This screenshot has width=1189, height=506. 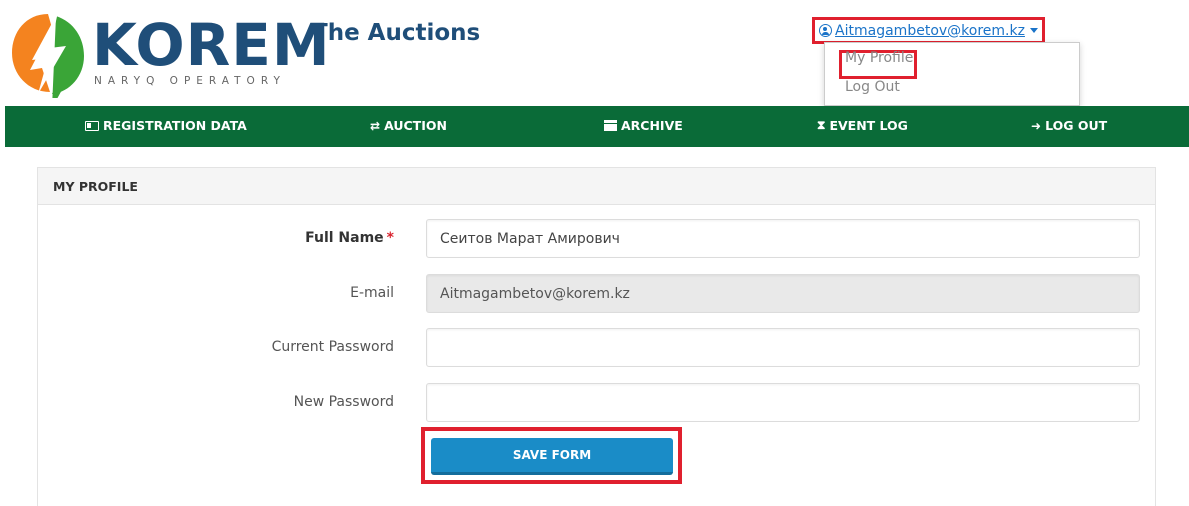 I want to click on panel-heading: MY PROFILE, so click(x=596, y=186).